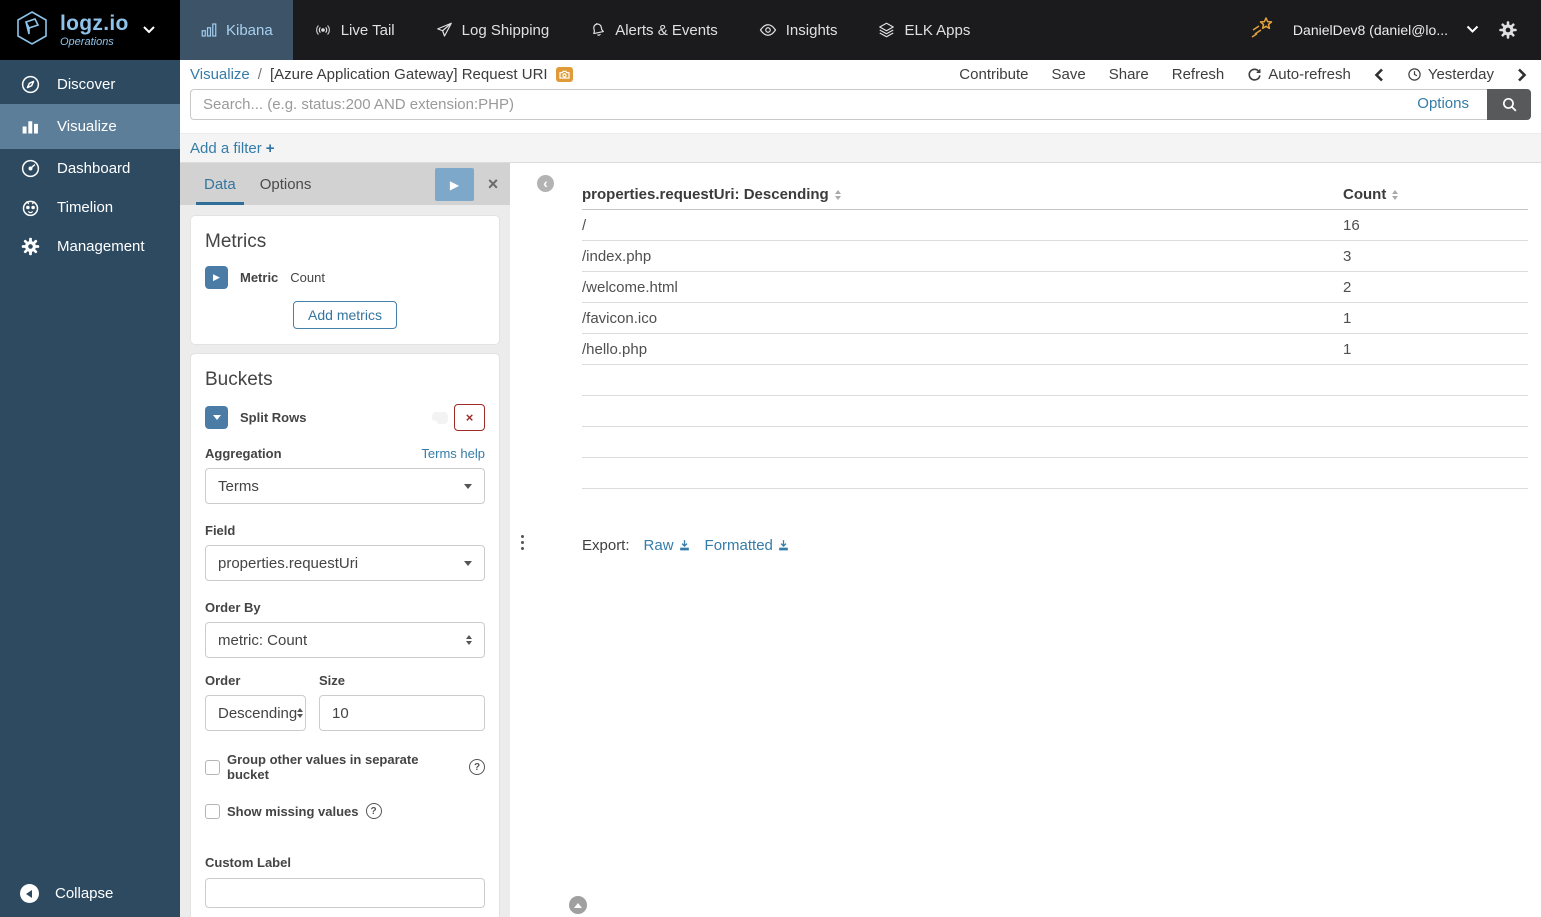  What do you see at coordinates (90, 894) in the screenshot?
I see `sidebar-collapse-button: Collapse` at bounding box center [90, 894].